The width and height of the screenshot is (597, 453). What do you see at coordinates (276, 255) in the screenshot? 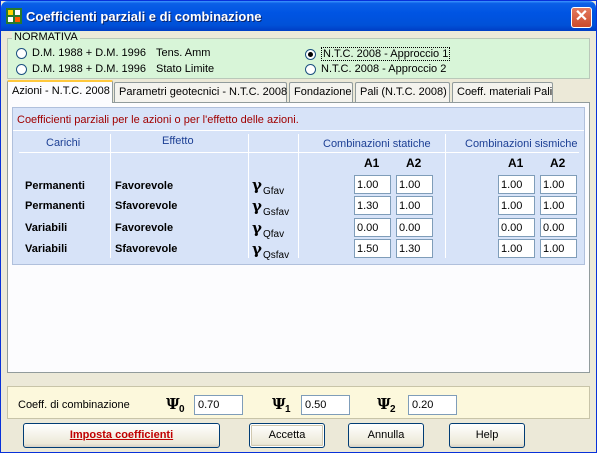
I see `gamma-subscript: Qsfav` at bounding box center [276, 255].